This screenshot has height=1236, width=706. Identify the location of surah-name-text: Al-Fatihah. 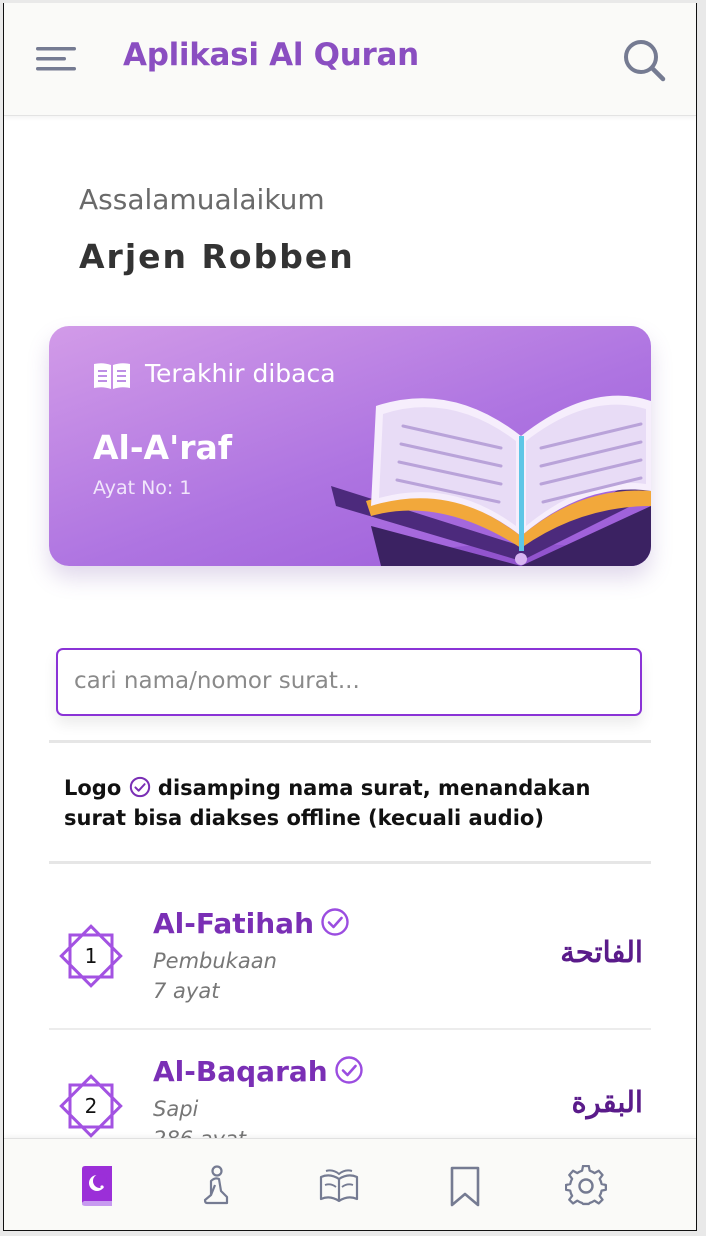
(234, 923).